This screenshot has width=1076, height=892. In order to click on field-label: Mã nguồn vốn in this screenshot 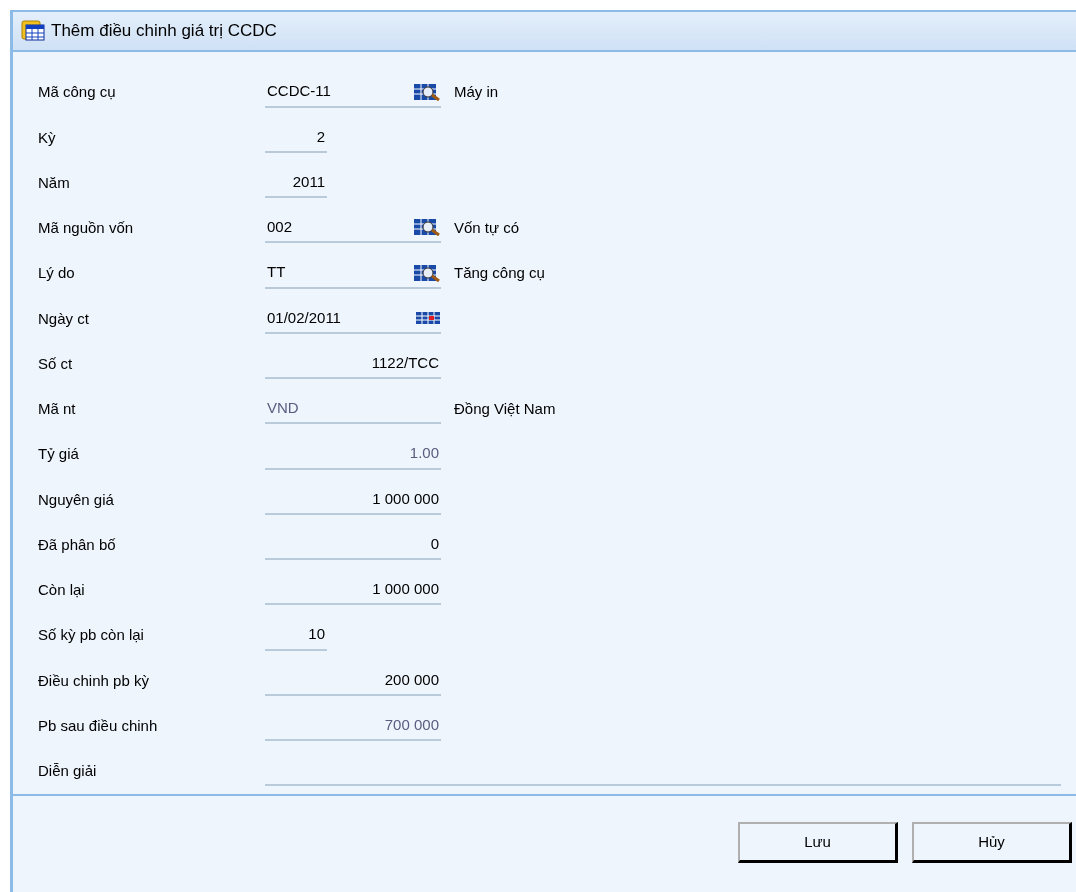, I will do `click(86, 228)`.